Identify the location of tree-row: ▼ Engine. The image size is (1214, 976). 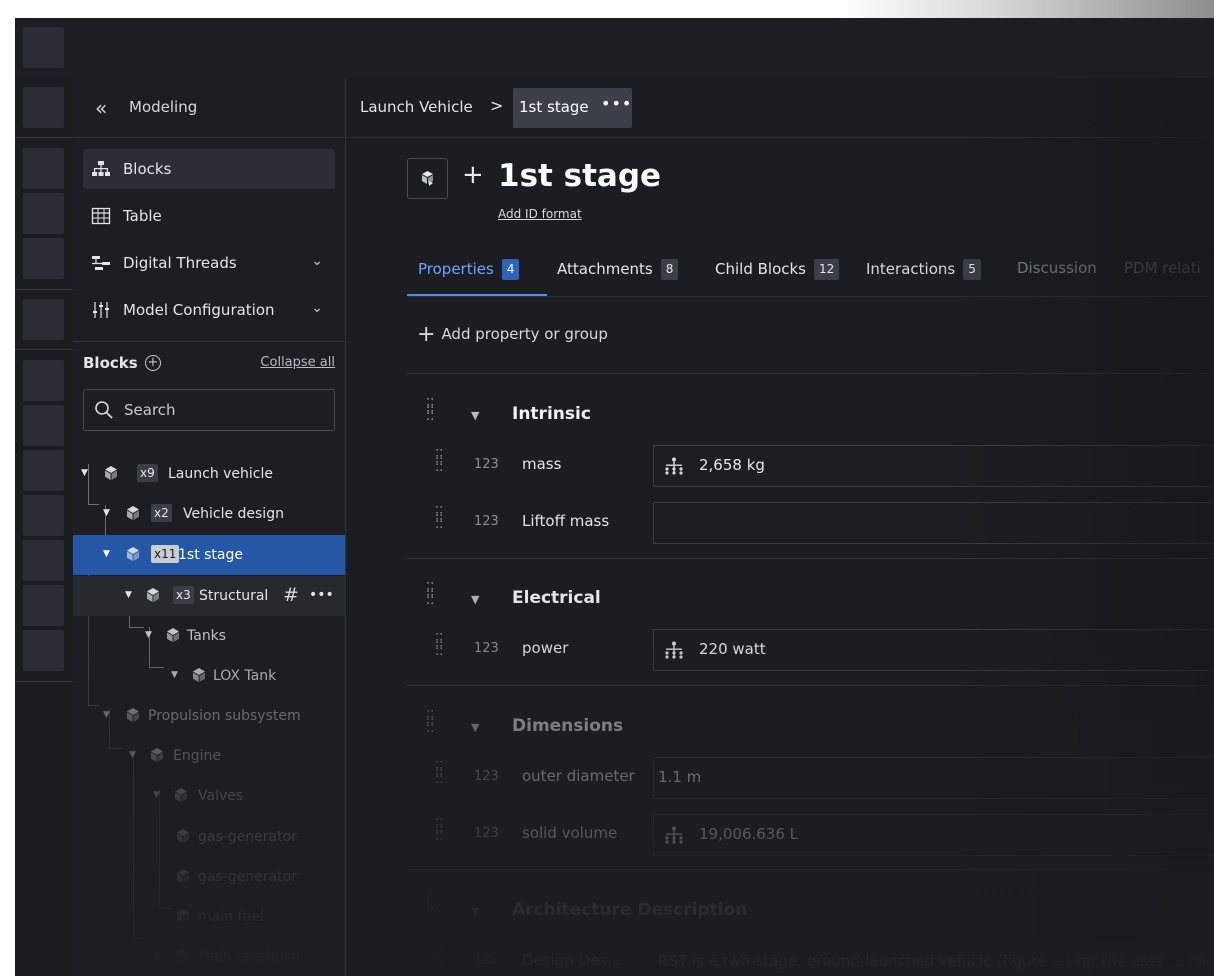
(209, 756).